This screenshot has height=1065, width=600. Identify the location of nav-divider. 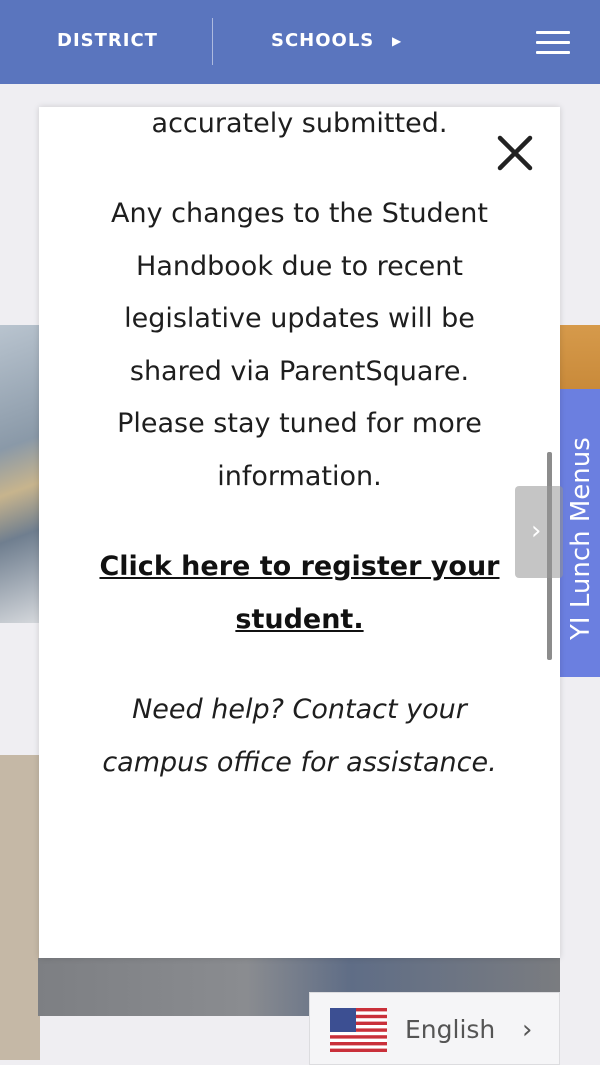
(212, 41).